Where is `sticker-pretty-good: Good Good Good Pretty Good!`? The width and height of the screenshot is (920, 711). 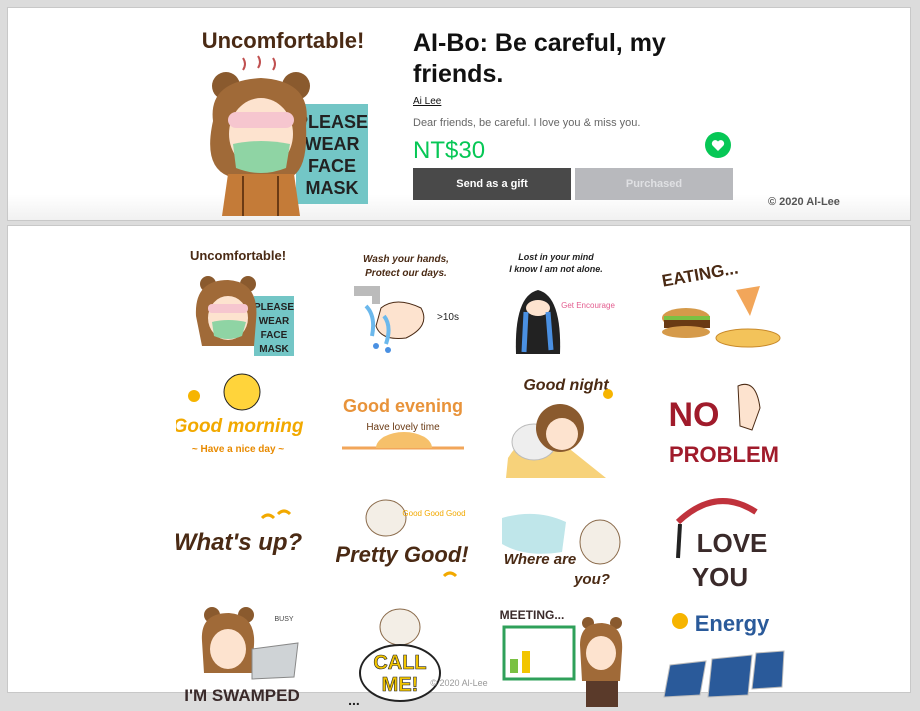 sticker-pretty-good: Good Good Good Pretty Good! is located at coordinates (403, 543).